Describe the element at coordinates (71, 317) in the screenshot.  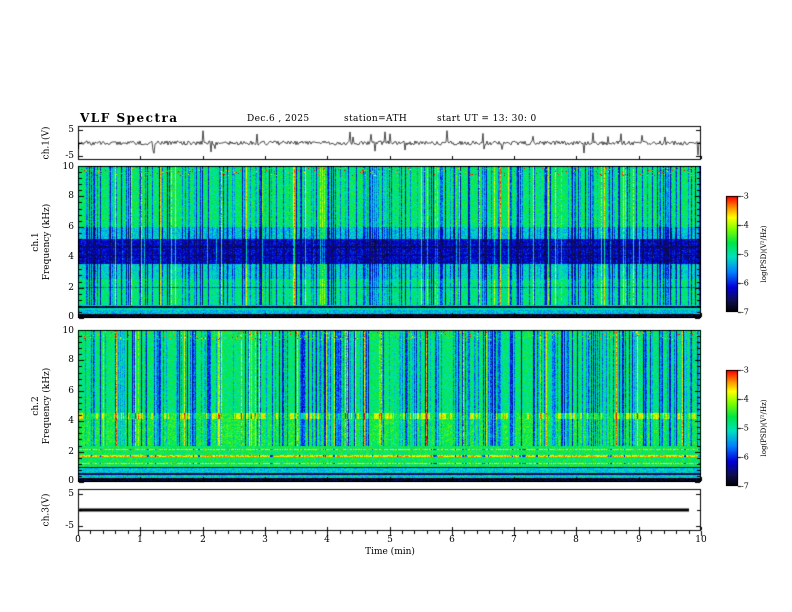
I see `spec1-ytick: 0` at that location.